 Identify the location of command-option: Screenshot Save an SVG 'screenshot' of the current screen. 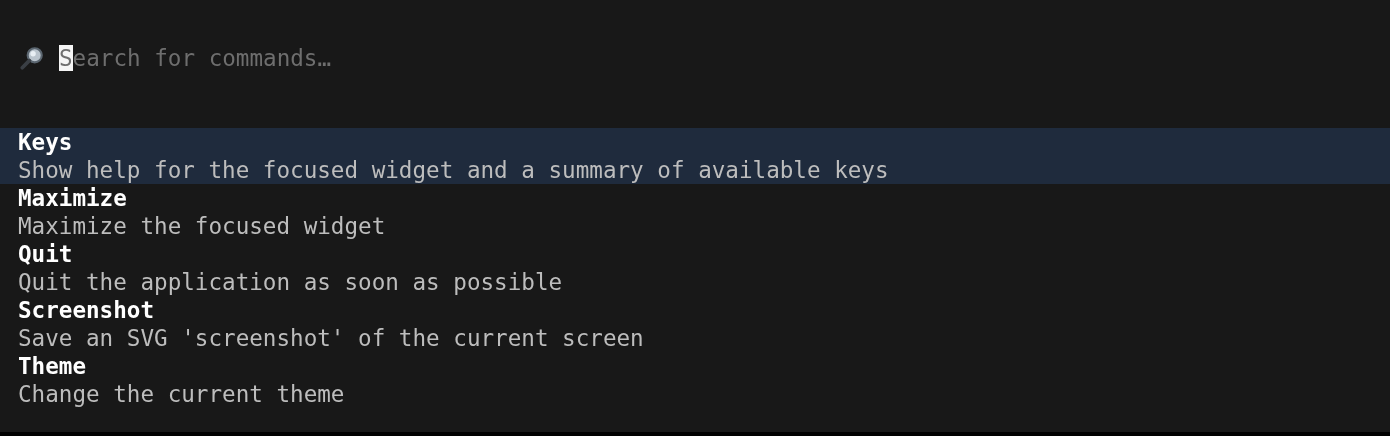
(695, 324).